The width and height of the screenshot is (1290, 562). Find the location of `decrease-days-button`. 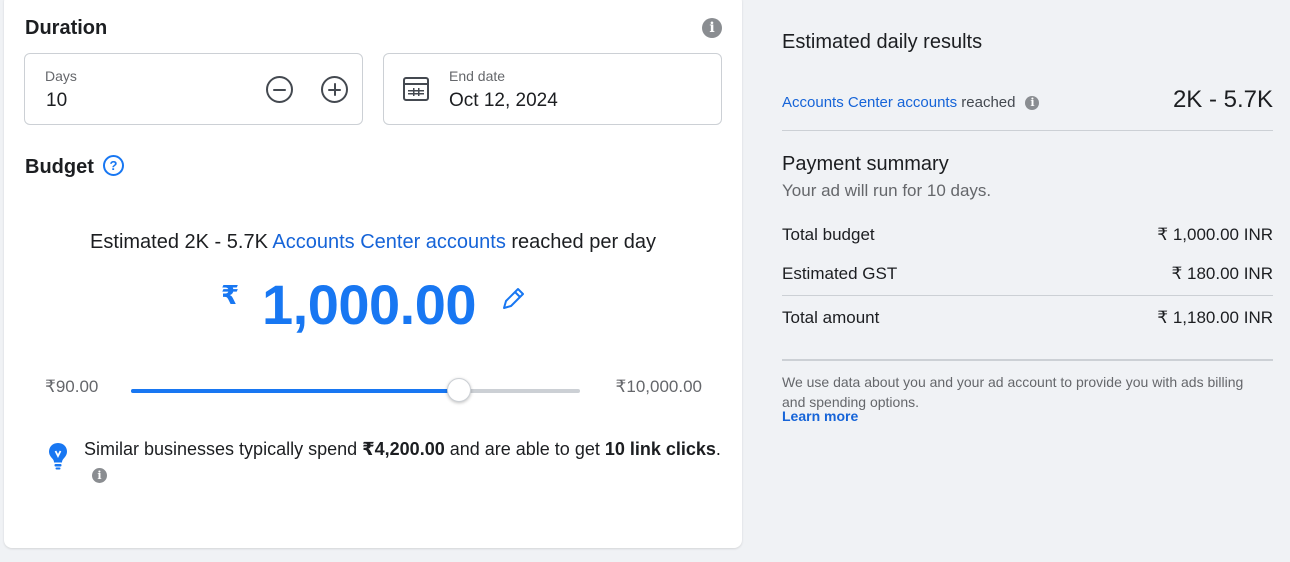

decrease-days-button is located at coordinates (279, 89).